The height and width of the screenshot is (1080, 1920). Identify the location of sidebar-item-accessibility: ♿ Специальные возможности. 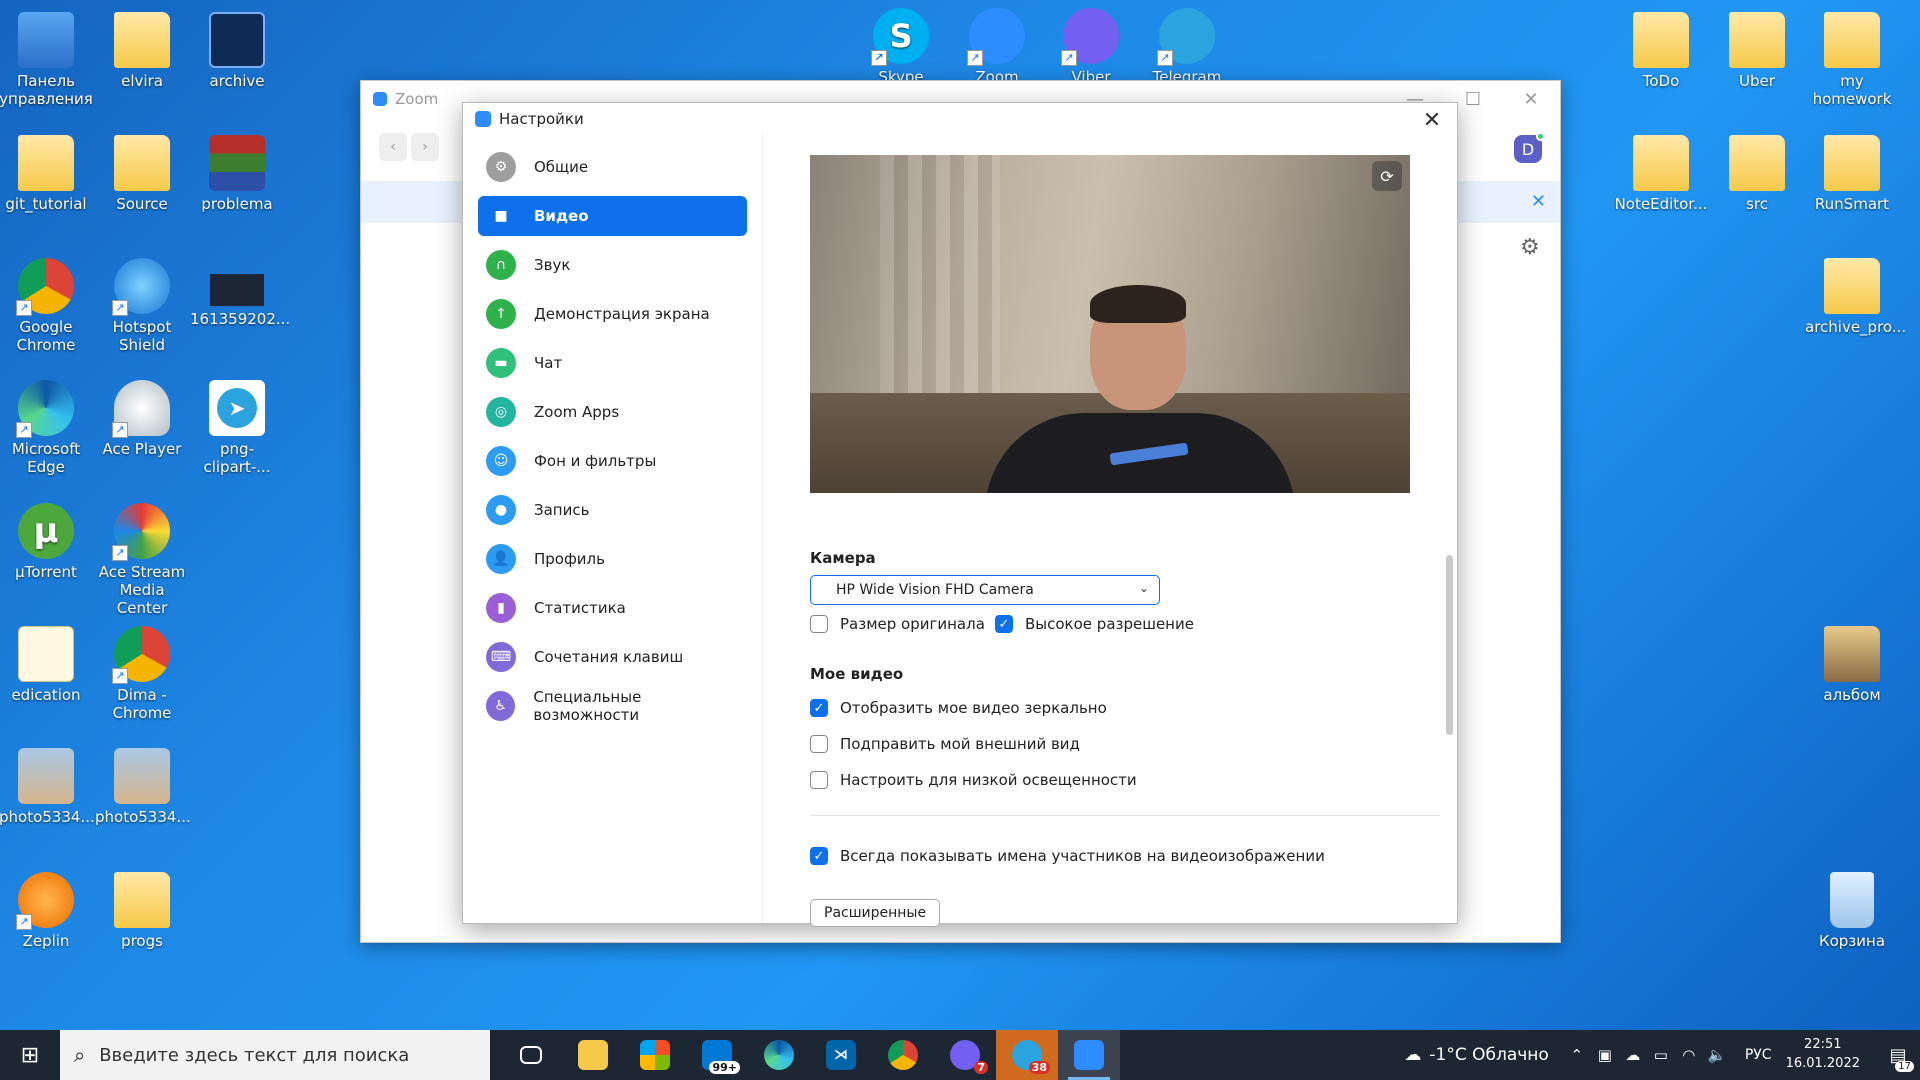
(612, 706).